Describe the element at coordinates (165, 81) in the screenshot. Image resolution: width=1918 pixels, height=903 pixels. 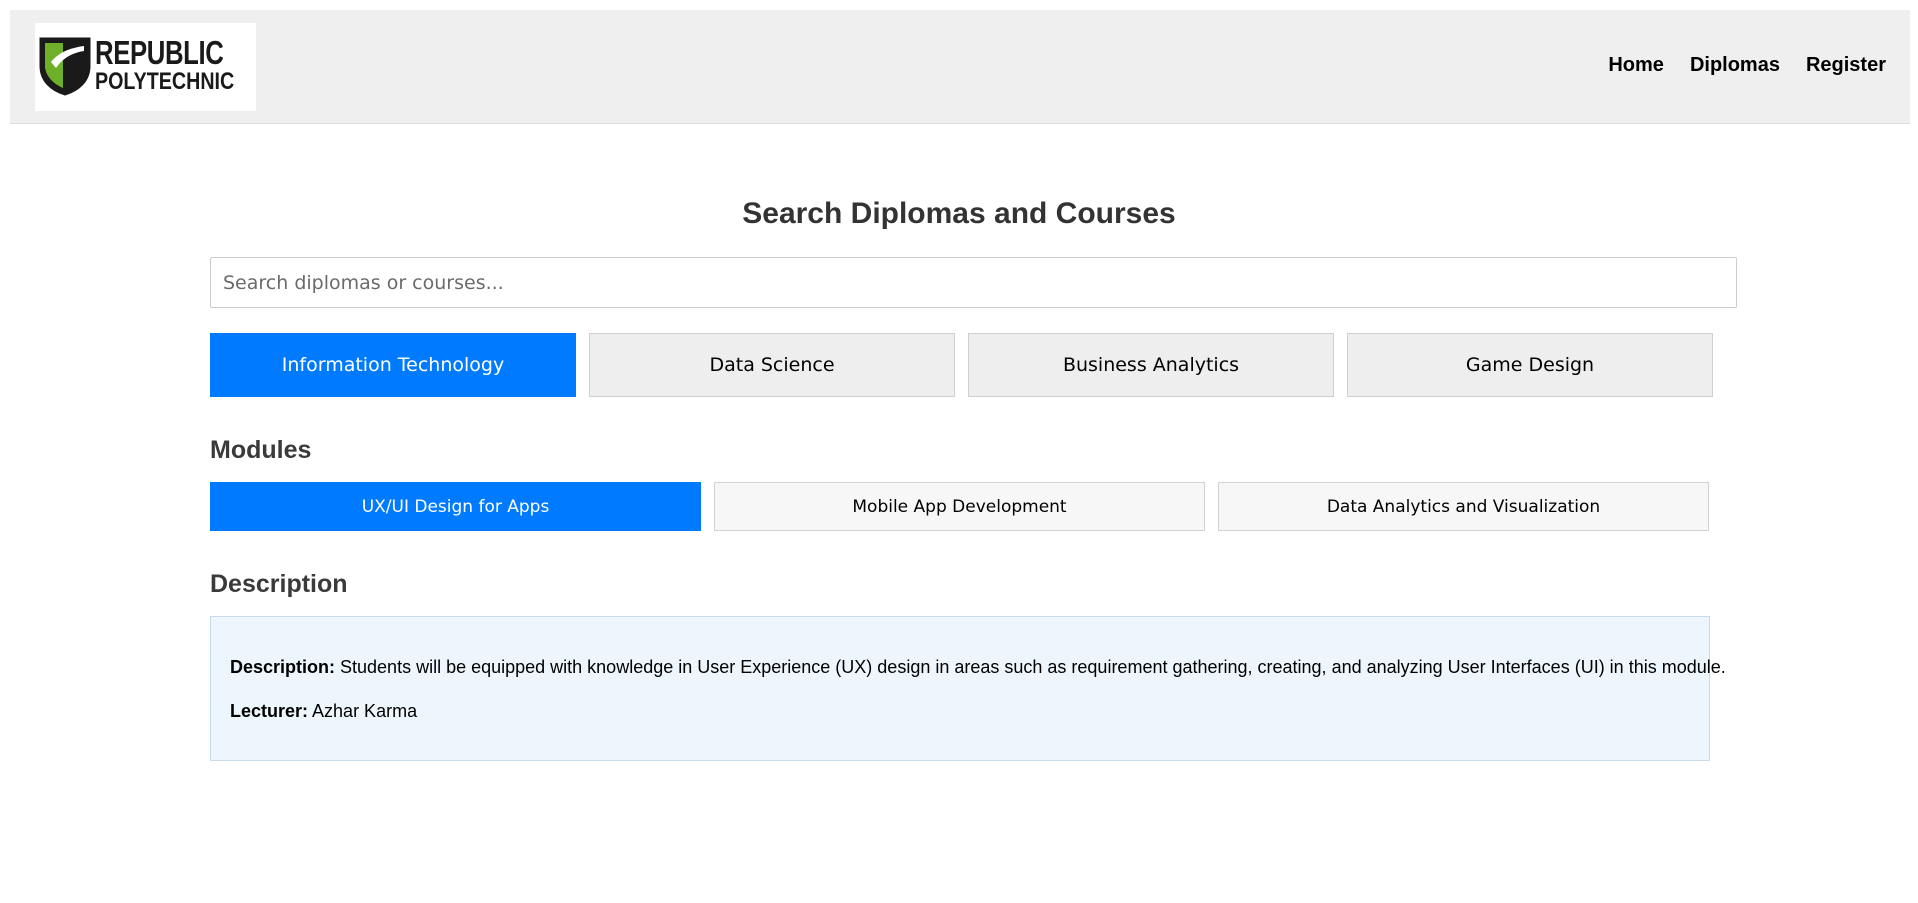
I see `logo-line-2: POLYTECHNIC` at that location.